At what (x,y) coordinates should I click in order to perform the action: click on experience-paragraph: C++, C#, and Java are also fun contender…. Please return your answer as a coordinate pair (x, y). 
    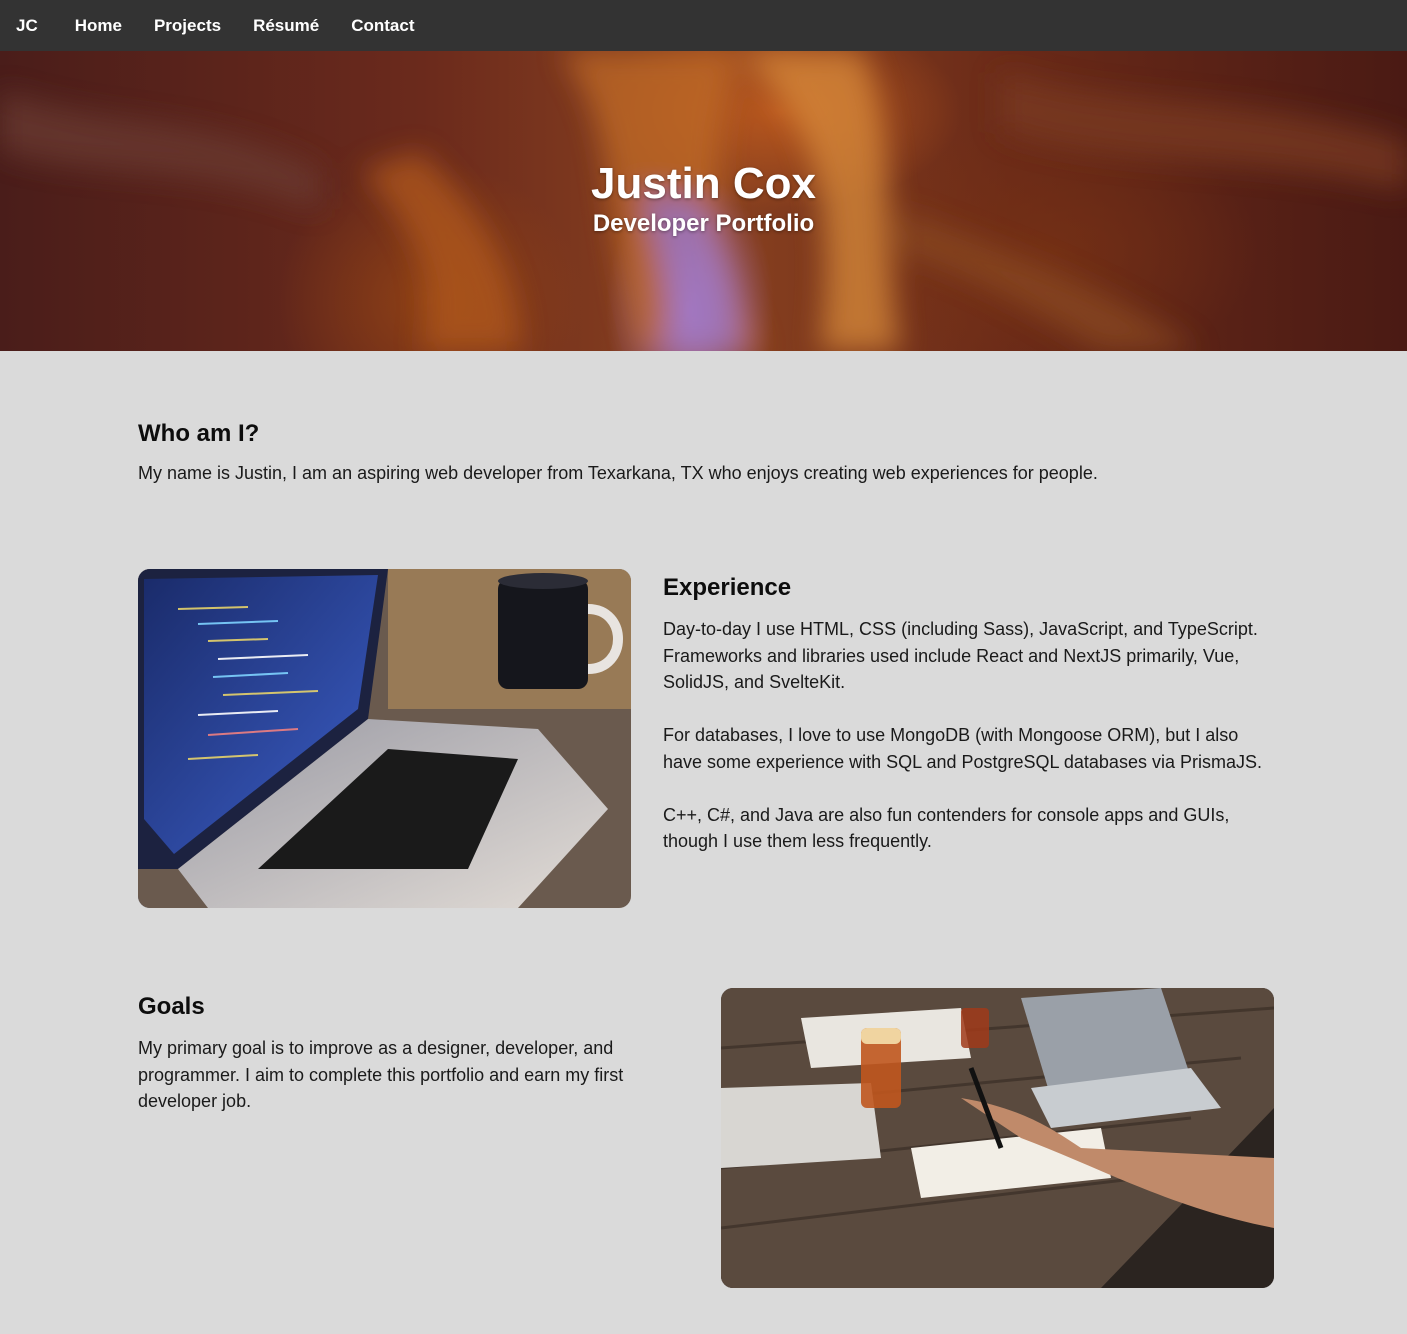
    Looking at the image, I should click on (946, 828).